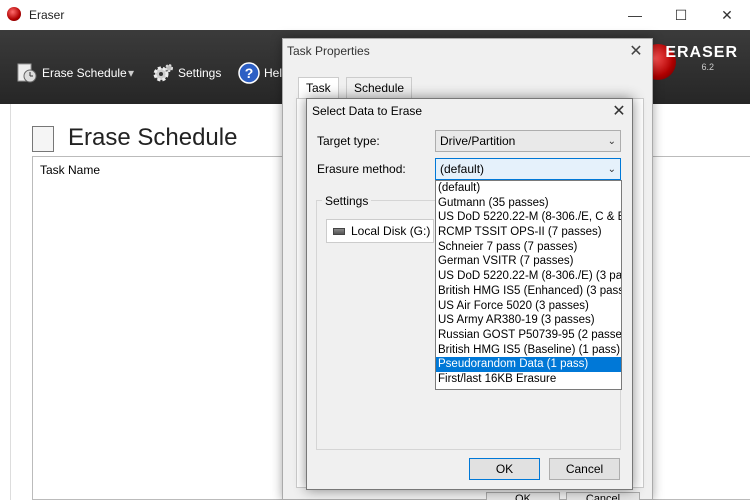 The height and width of the screenshot is (500, 750). What do you see at coordinates (504, 469) in the screenshot?
I see `ok-button: OK` at bounding box center [504, 469].